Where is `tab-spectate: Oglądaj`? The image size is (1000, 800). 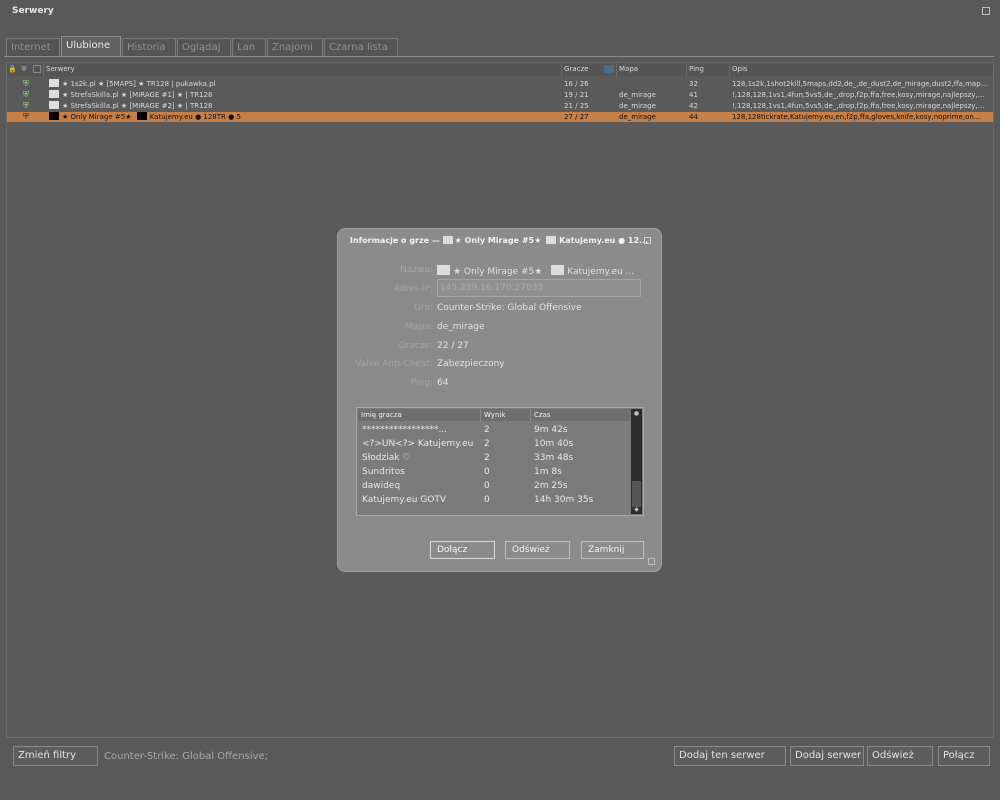
tab-spectate: Oglądaj is located at coordinates (204, 47).